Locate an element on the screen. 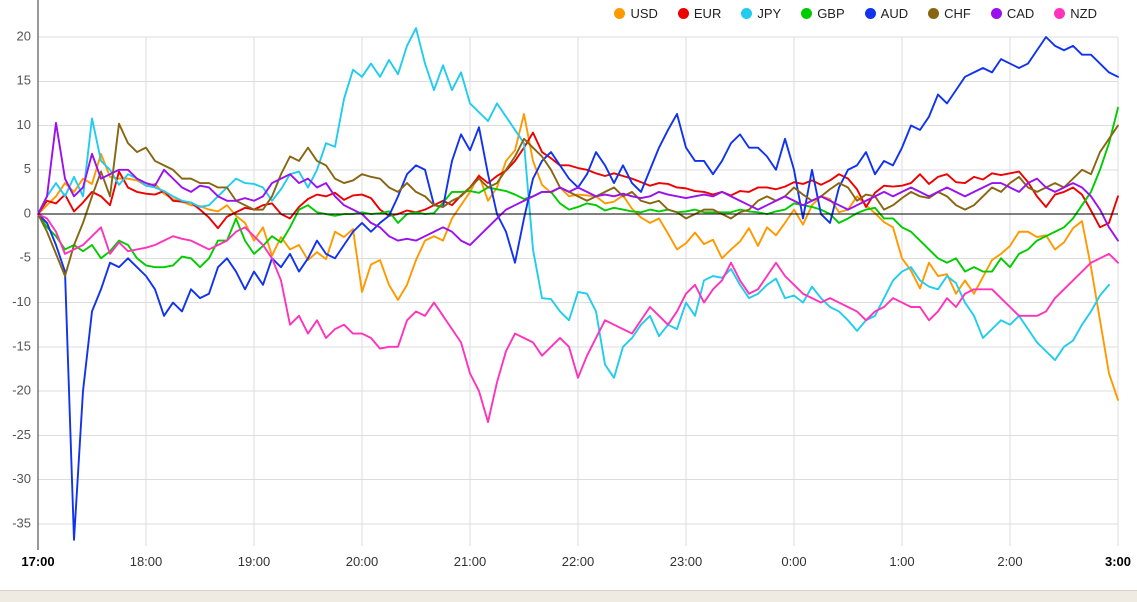  y-axis-tick-label: 20 is located at coordinates (24, 35).